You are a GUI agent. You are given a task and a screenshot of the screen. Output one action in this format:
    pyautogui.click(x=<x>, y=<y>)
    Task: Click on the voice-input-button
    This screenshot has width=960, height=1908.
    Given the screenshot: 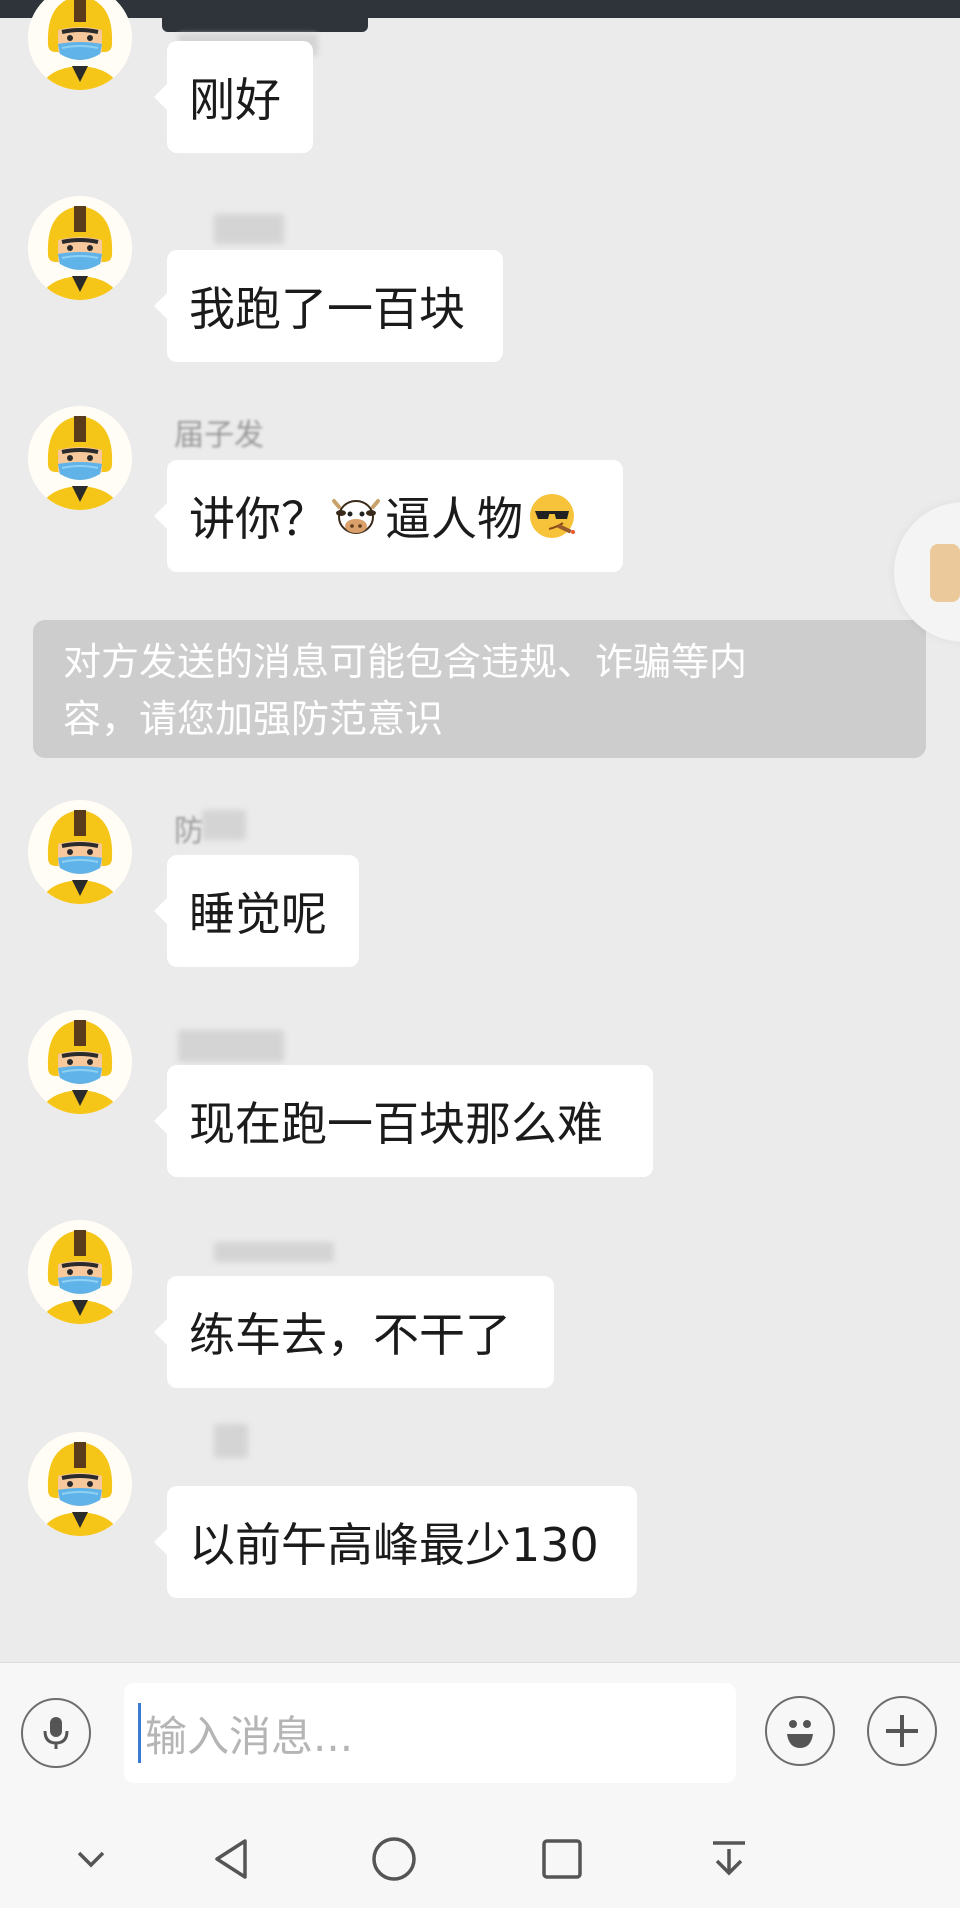 What is the action you would take?
    pyautogui.click(x=56, y=1733)
    